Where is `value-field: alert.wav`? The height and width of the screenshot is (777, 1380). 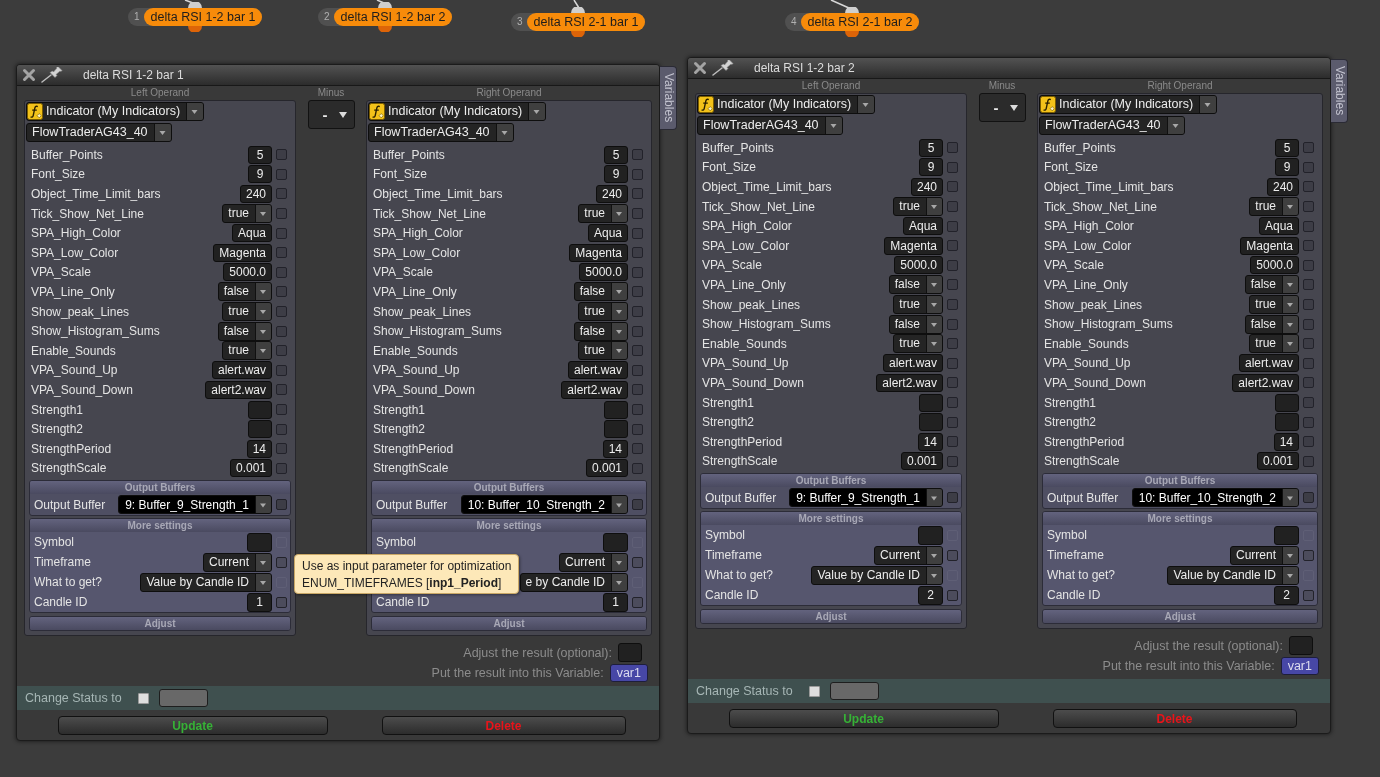 value-field: alert.wav is located at coordinates (241, 370).